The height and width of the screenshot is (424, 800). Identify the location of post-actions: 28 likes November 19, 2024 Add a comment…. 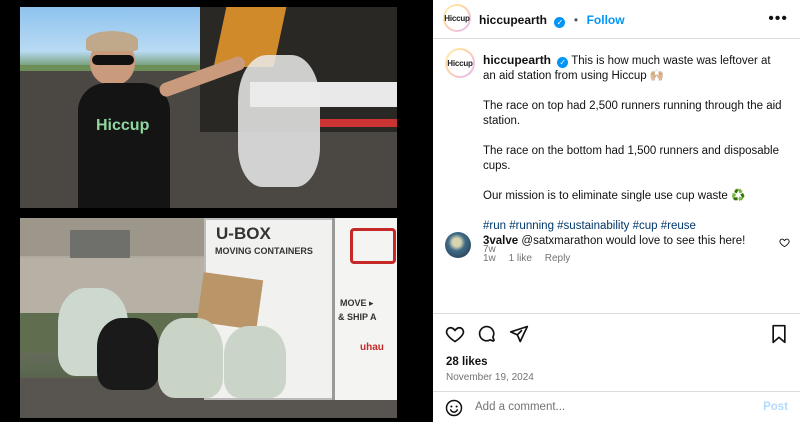
(616, 368).